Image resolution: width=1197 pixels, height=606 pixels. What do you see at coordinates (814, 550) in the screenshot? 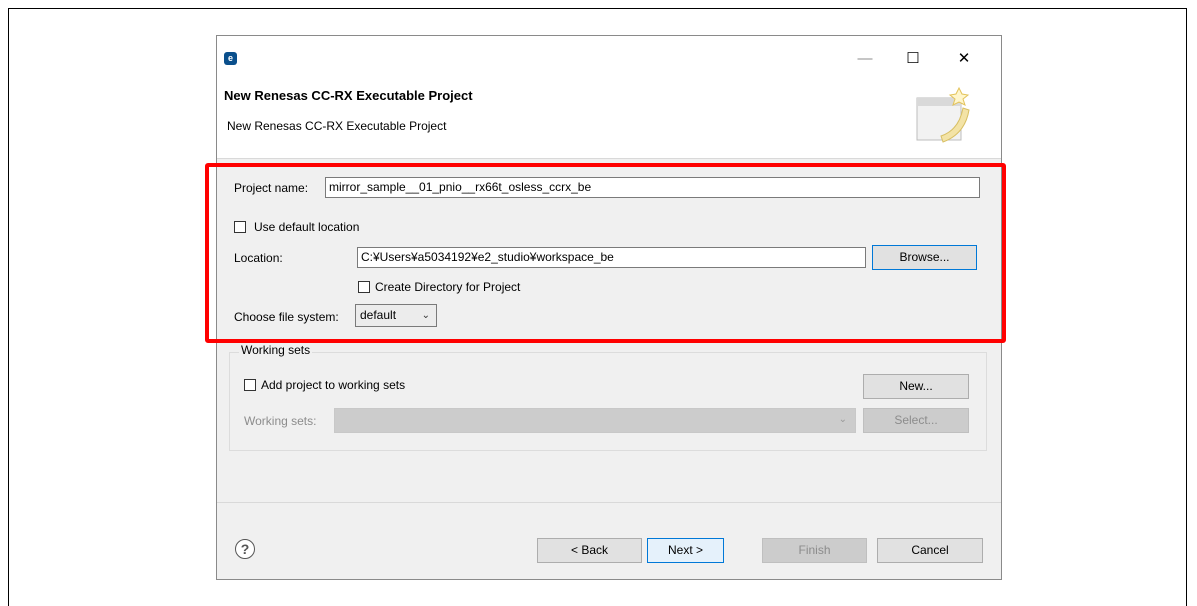
I see `finish-button: Finish` at bounding box center [814, 550].